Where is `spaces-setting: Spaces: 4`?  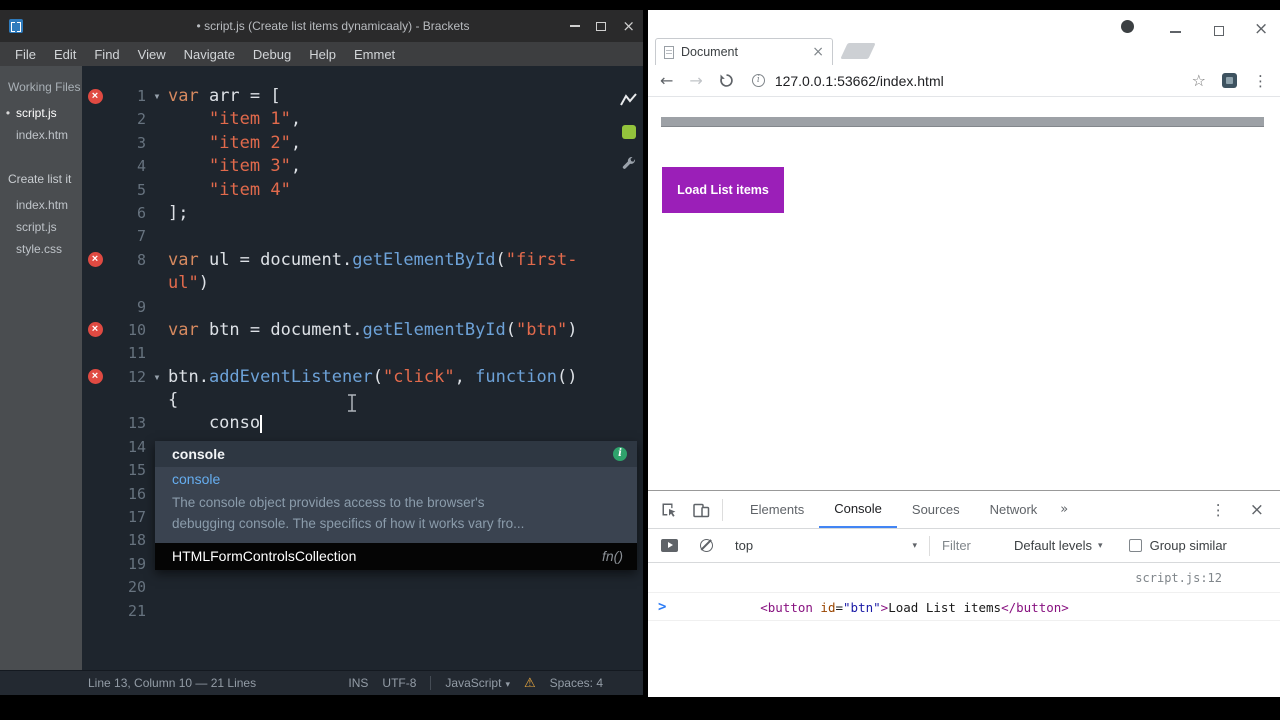
spaces-setting: Spaces: 4 is located at coordinates (576, 683).